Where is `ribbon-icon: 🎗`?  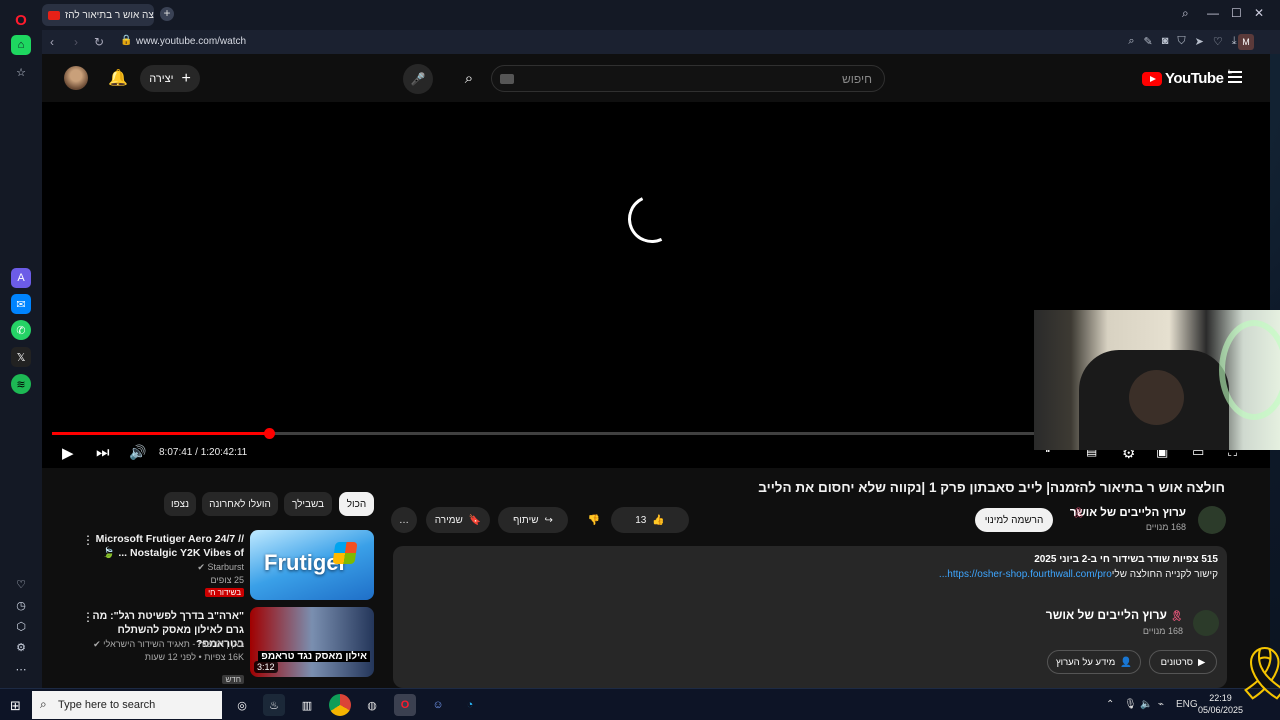
ribbon-icon: 🎗 is located at coordinates (1176, 616).